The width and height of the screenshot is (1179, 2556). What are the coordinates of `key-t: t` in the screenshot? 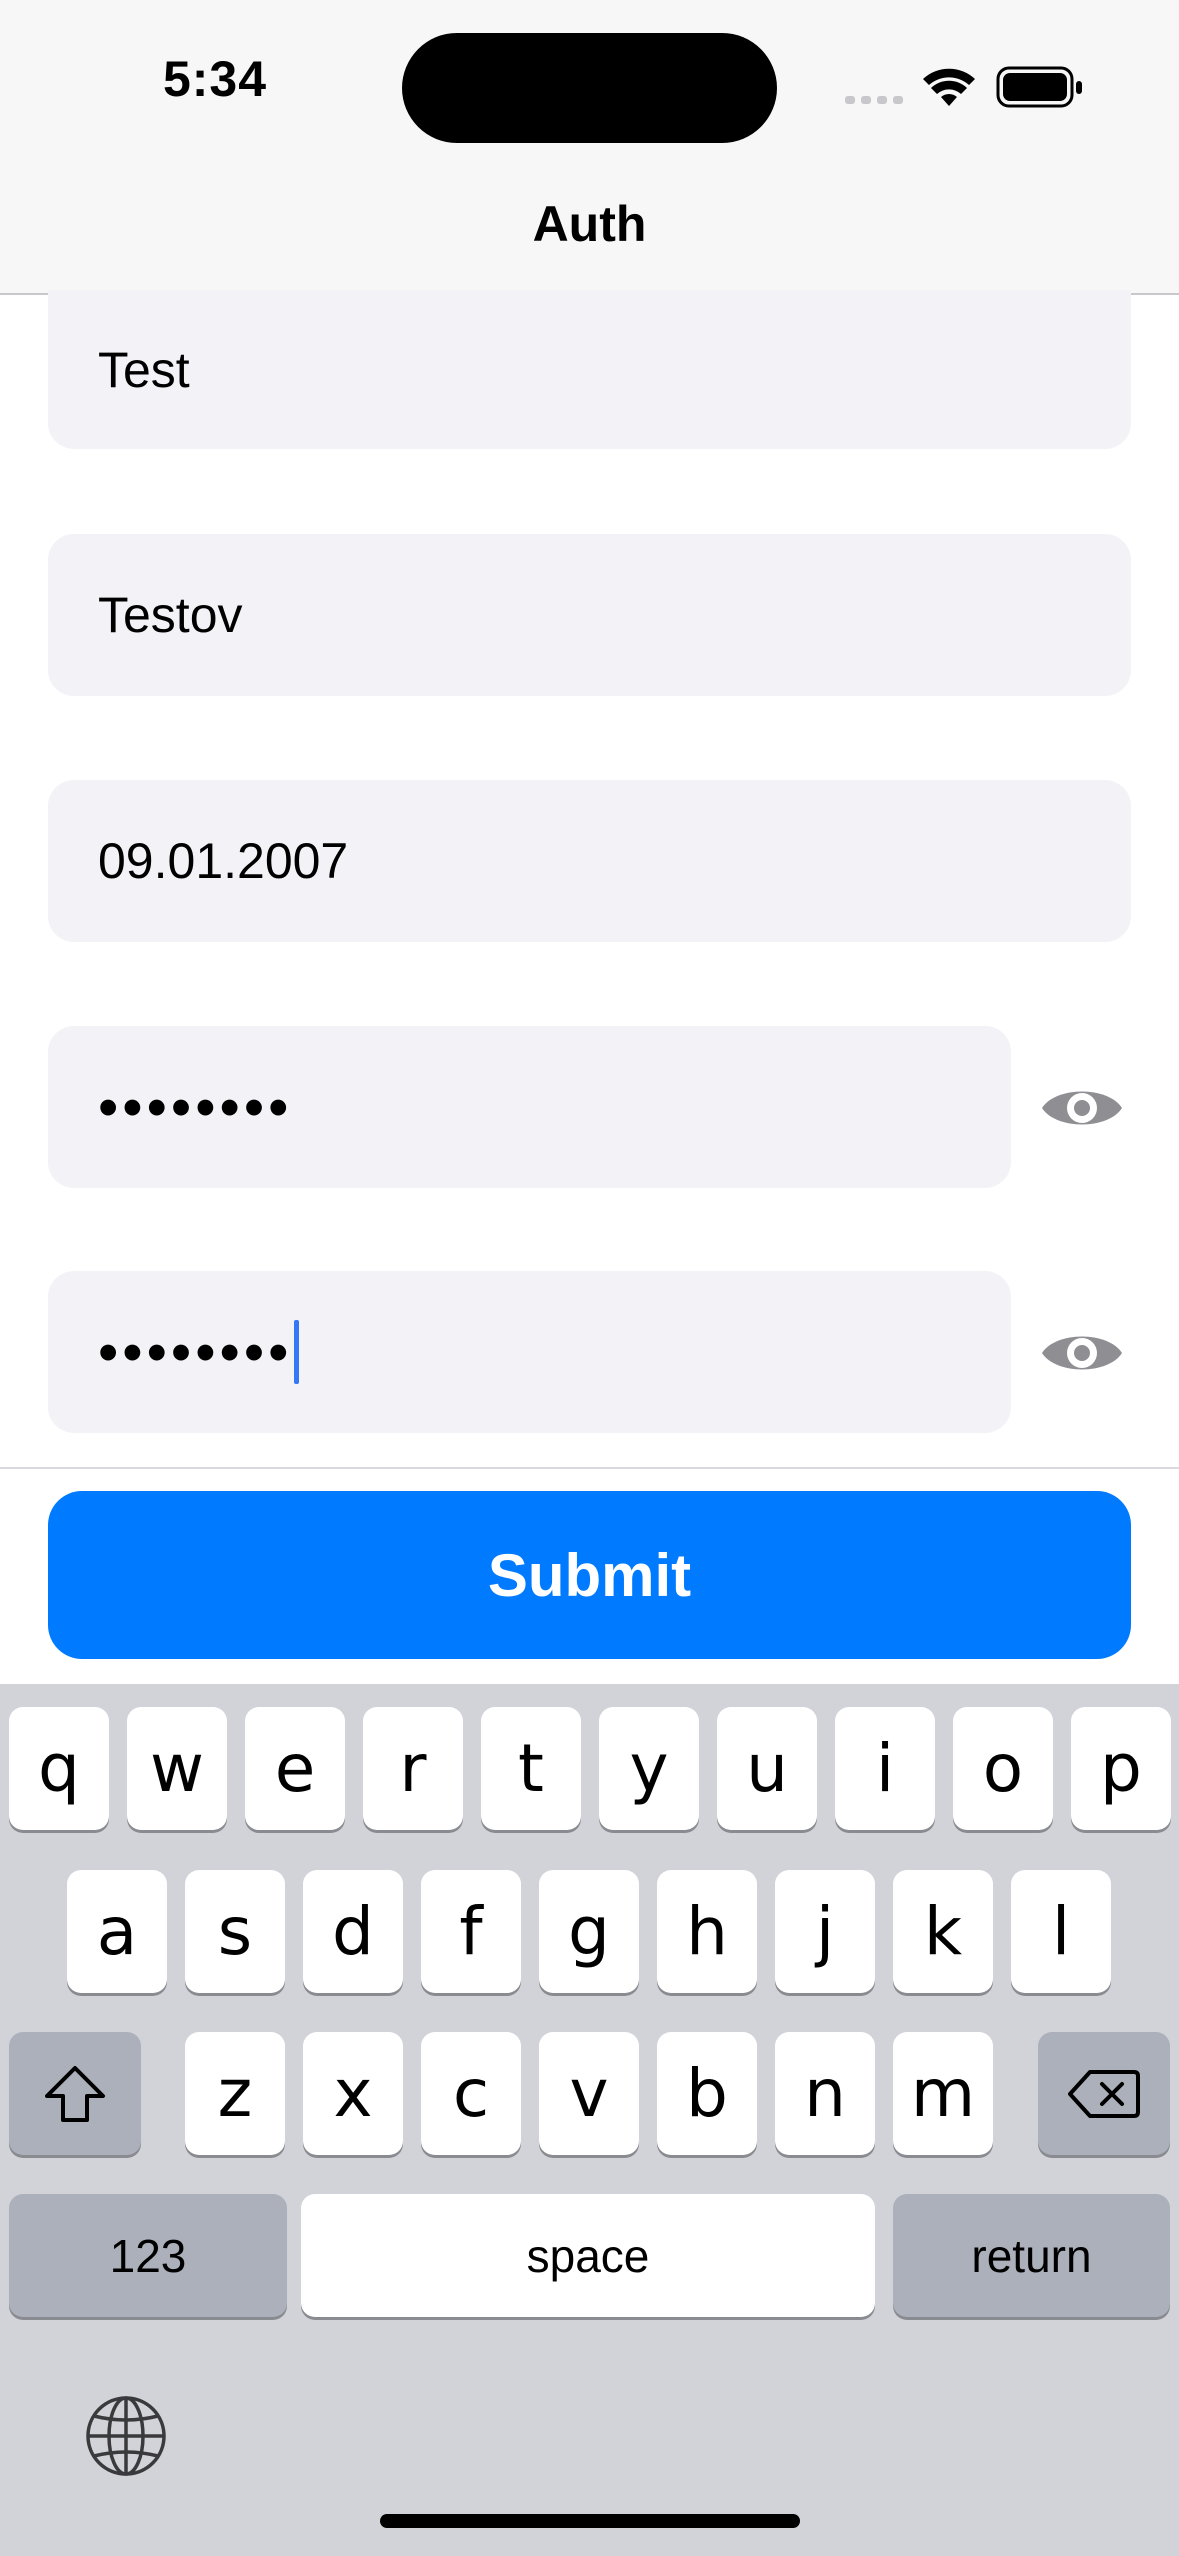 It's located at (531, 1768).